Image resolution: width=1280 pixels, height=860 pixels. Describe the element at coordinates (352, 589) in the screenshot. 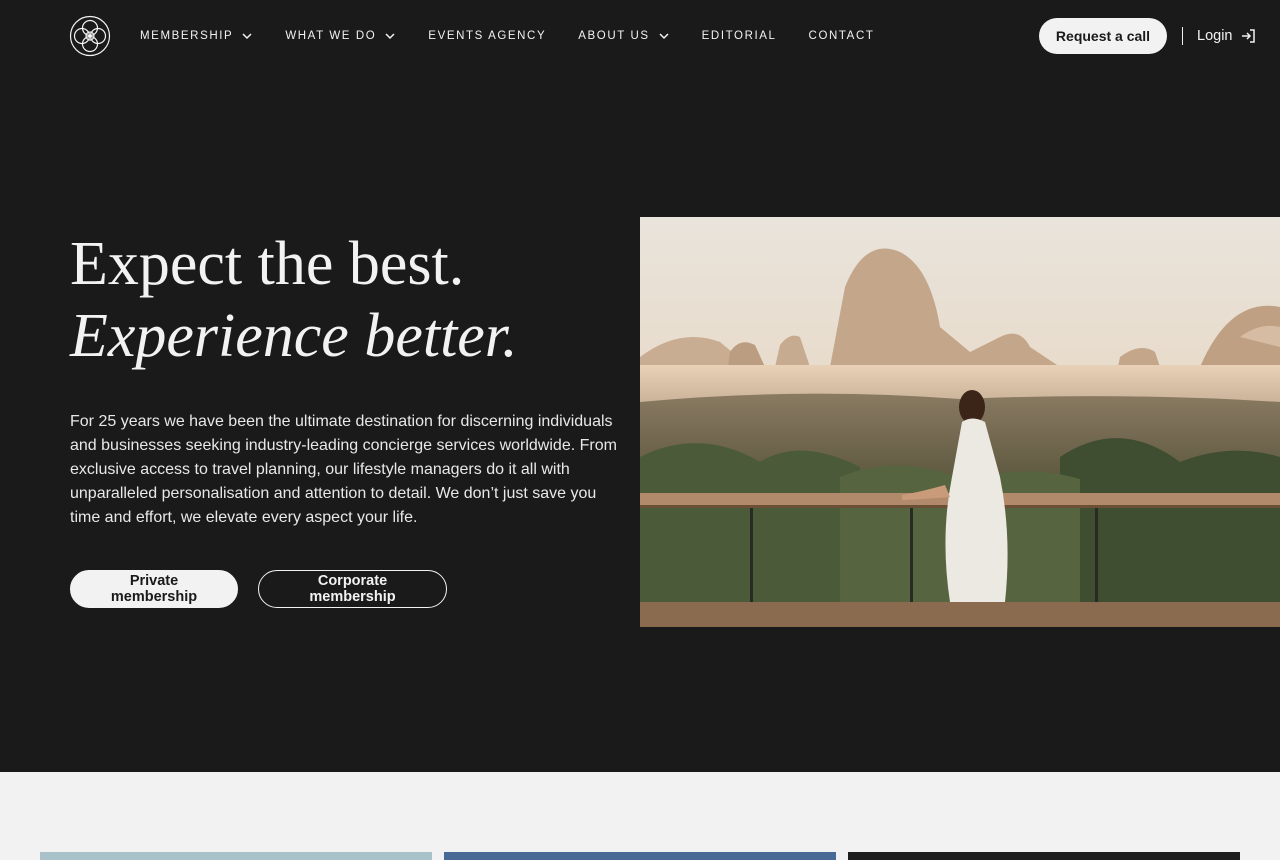

I see `corporate-membership-button: Corporate membership` at that location.